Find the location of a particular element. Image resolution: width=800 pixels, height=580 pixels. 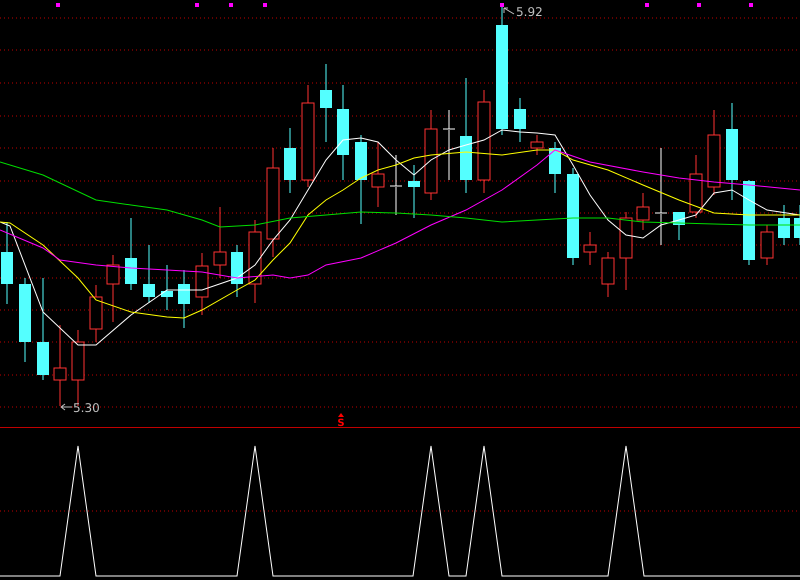

triangle-icon is located at coordinates (341, 415).